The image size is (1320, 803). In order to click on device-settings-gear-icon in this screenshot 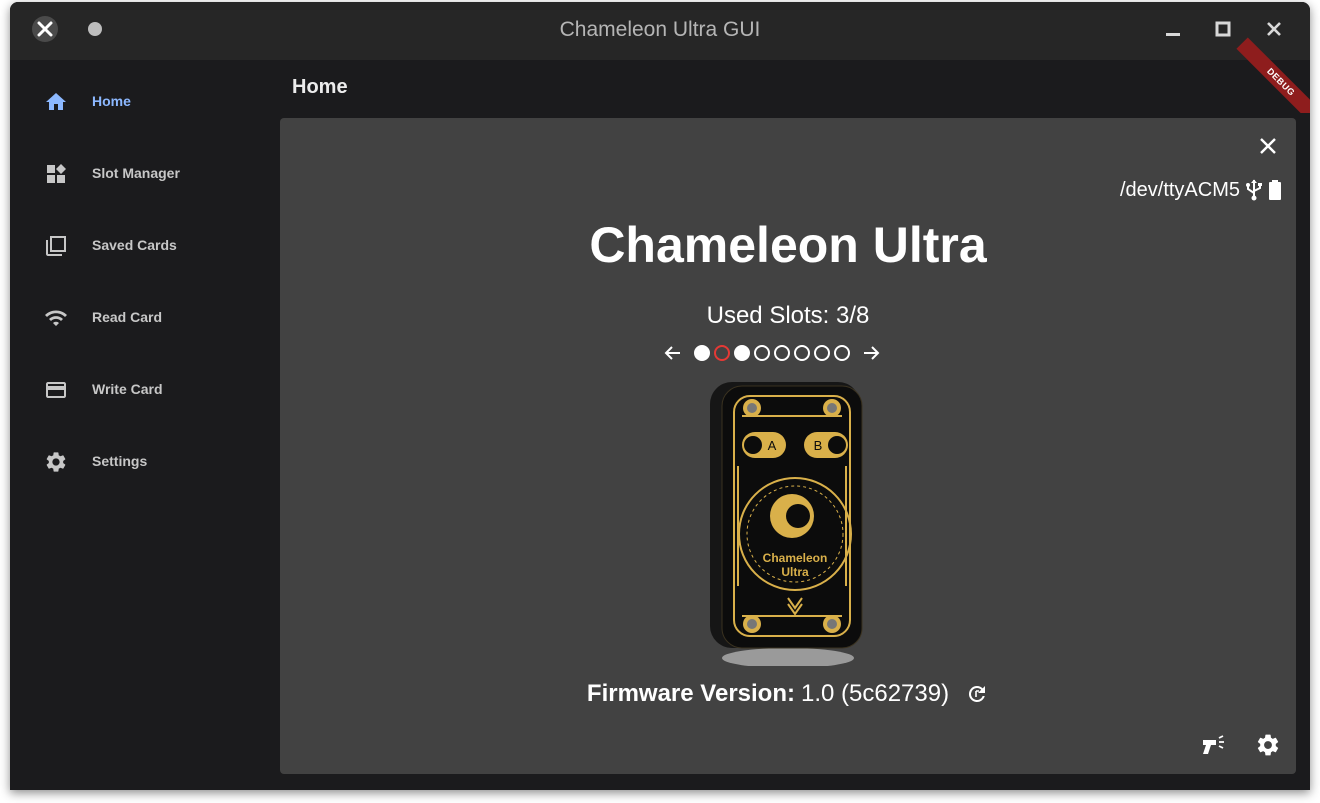, I will do `click(1268, 745)`.